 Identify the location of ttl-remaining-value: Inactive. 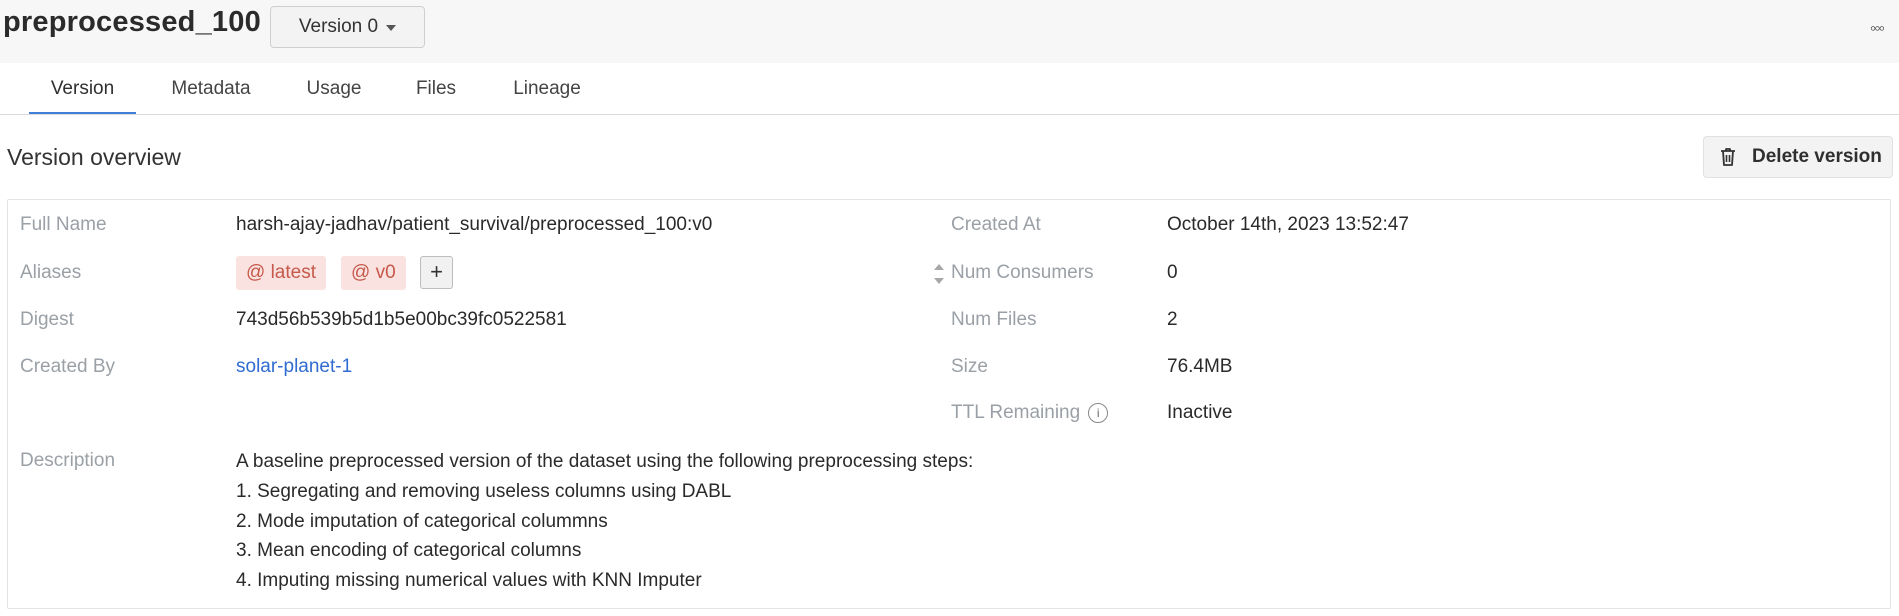
(1200, 412).